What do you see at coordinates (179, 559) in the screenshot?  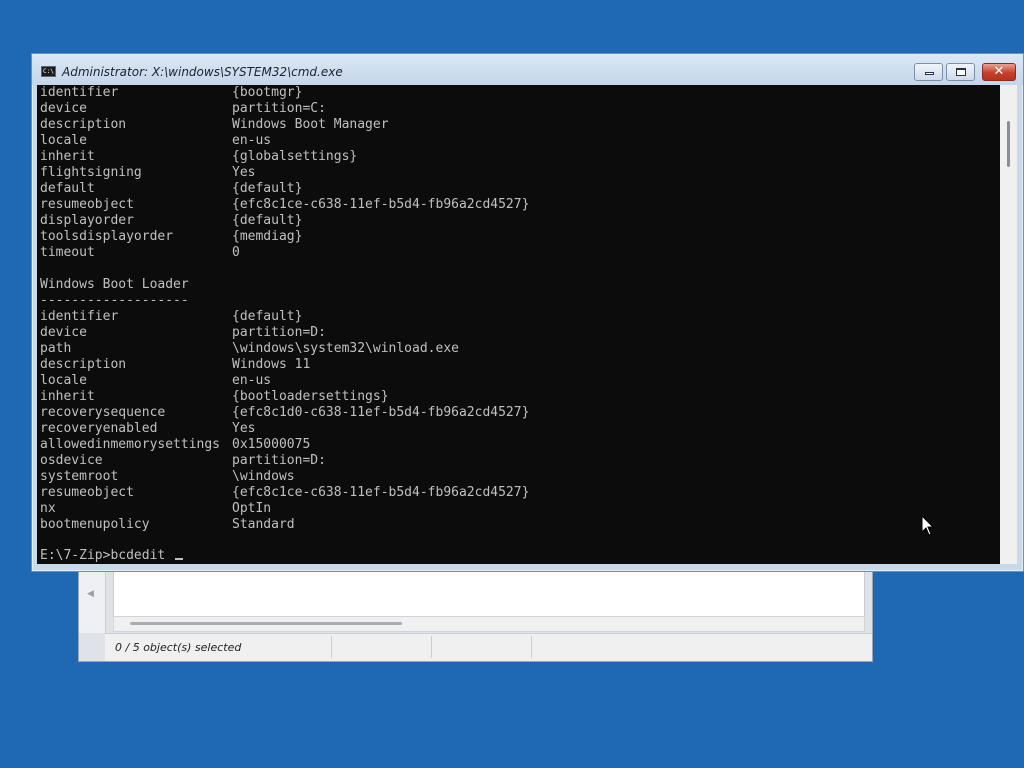 I see `text-cursor` at bounding box center [179, 559].